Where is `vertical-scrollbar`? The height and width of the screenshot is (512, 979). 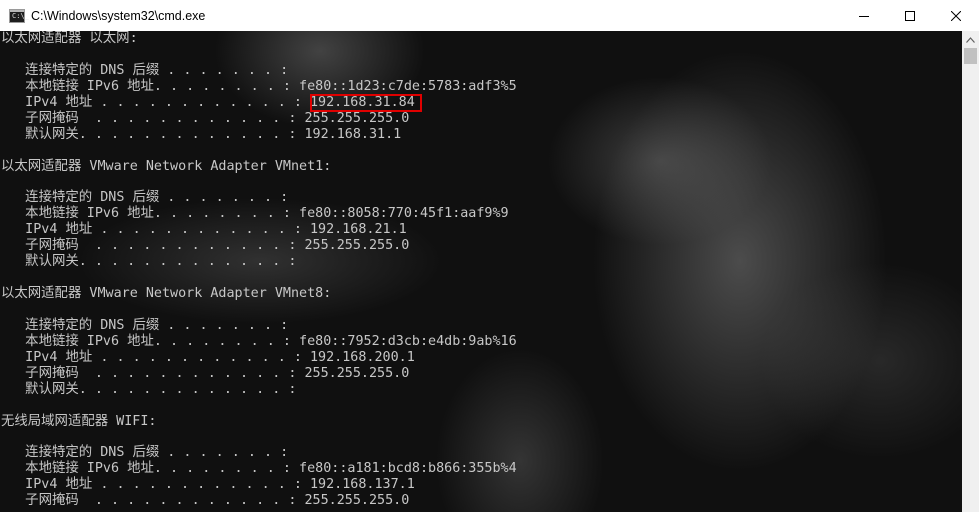
vertical-scrollbar is located at coordinates (970, 271).